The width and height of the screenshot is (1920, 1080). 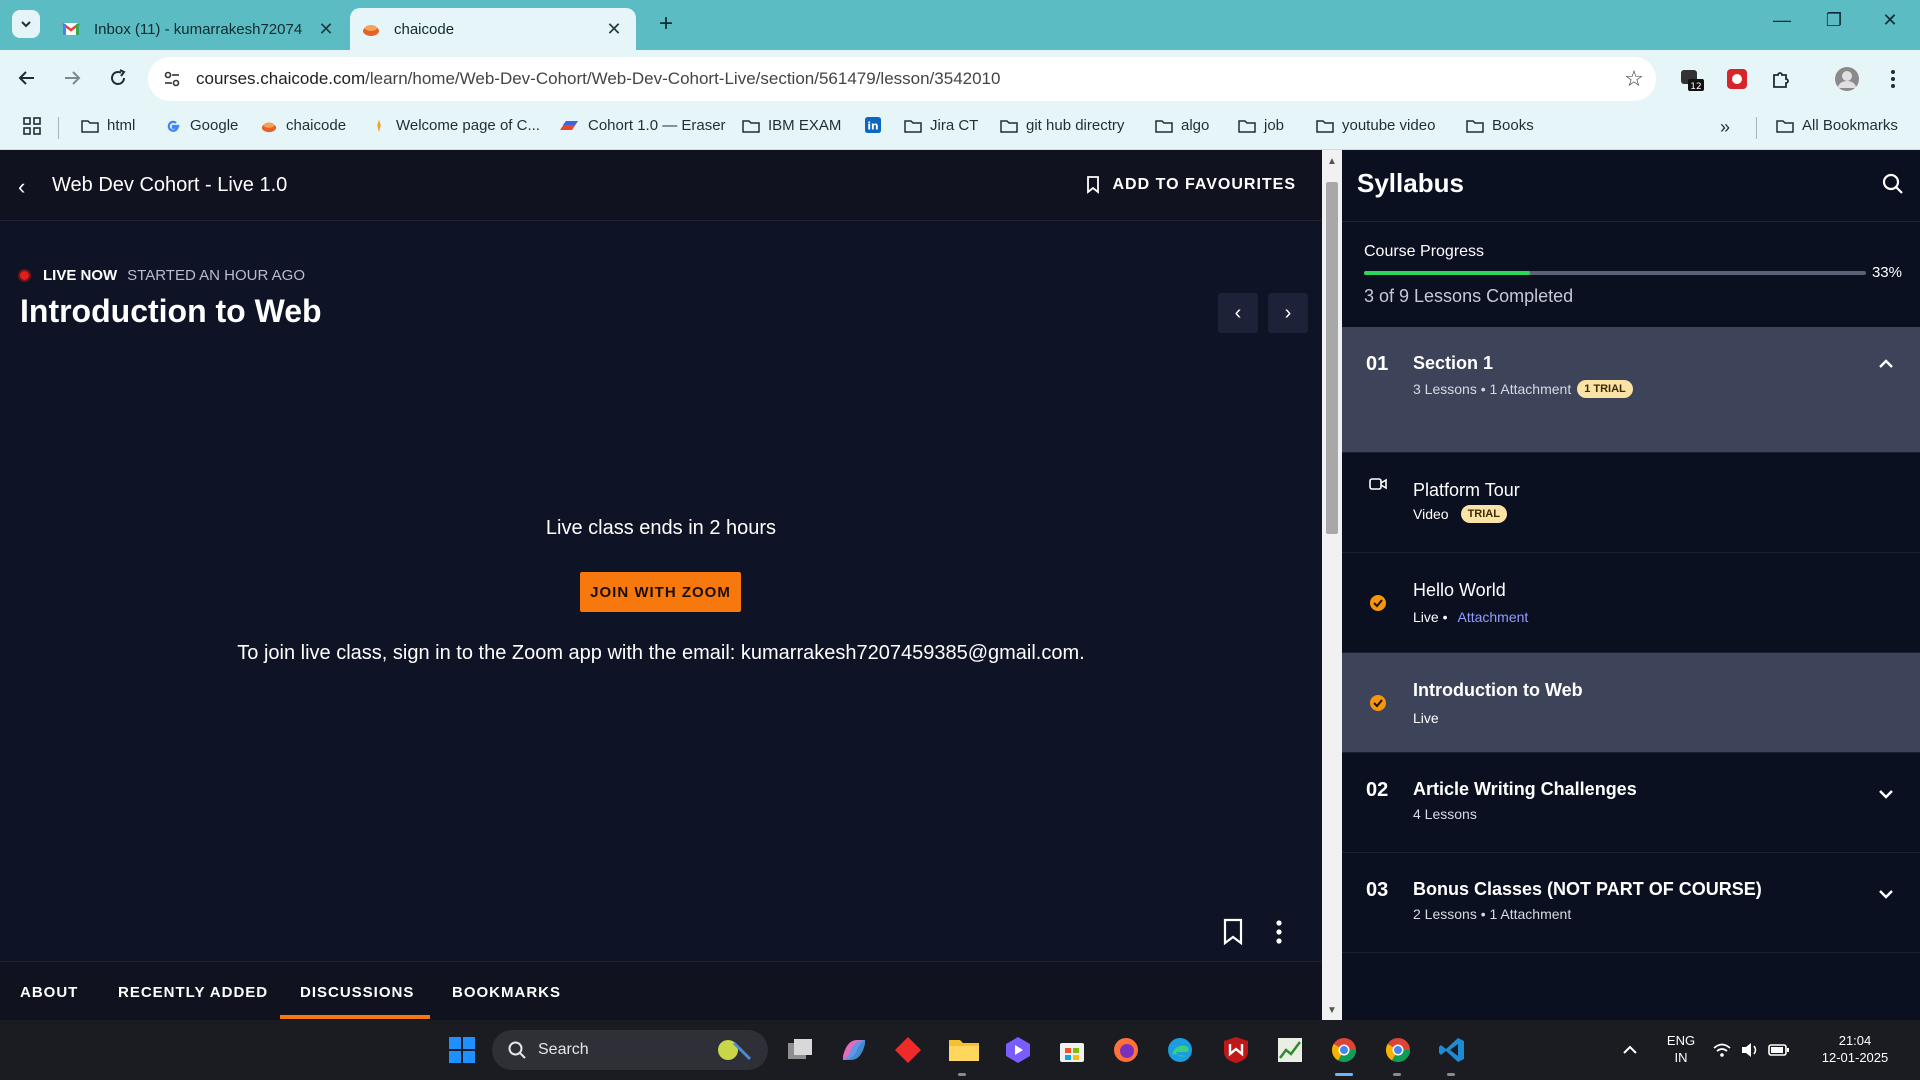 What do you see at coordinates (877, 125) in the screenshot?
I see `bookmark-linkedin: in` at bounding box center [877, 125].